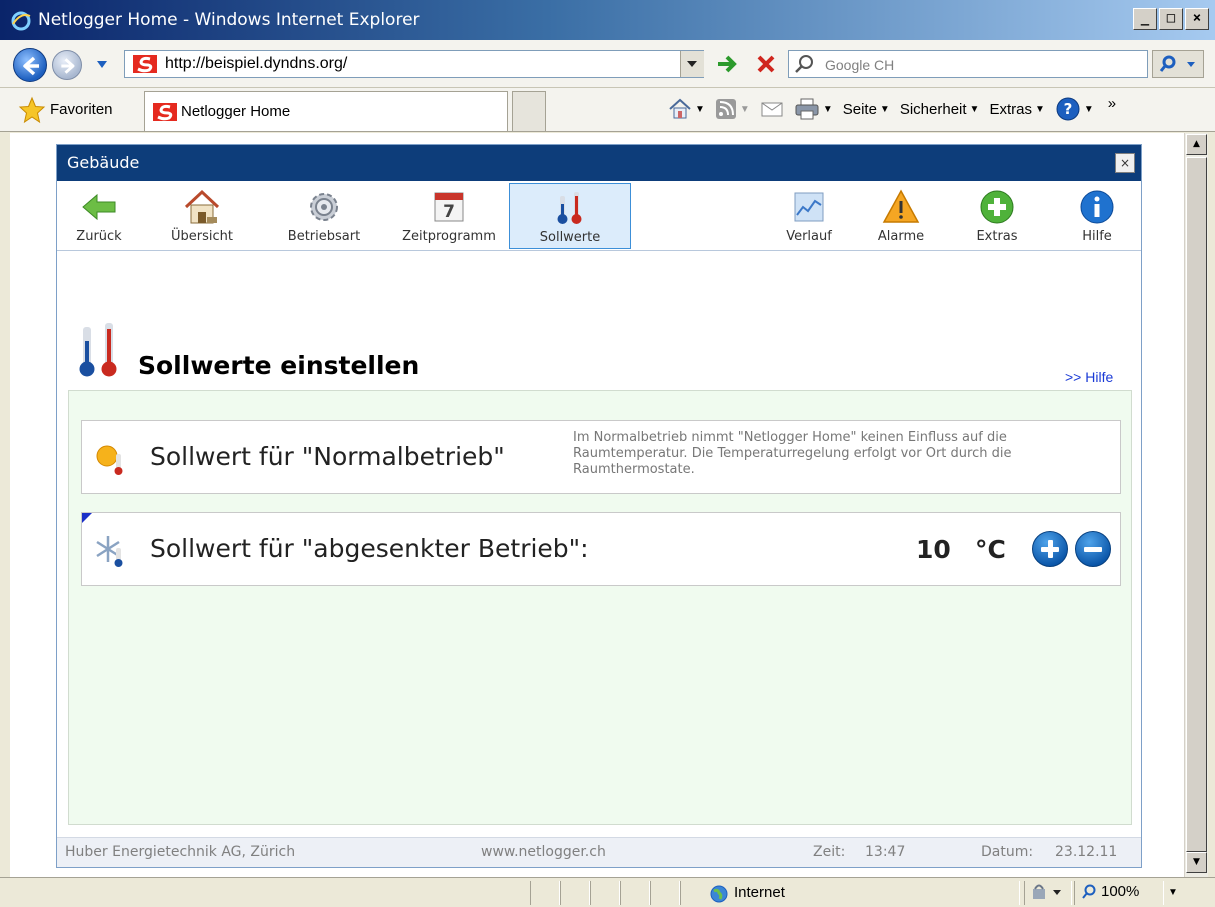 Image resolution: width=1215 pixels, height=907 pixels. Describe the element at coordinates (543, 852) in the screenshot. I see `footer-website: www.netlogger.ch` at that location.